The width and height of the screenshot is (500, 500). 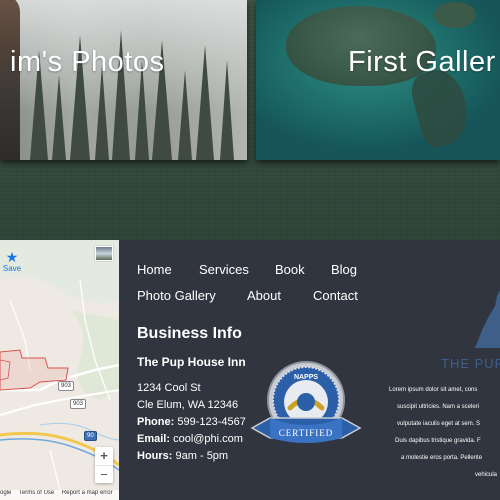 What do you see at coordinates (87, 493) in the screenshot?
I see `map-report-error-link: Report a map error` at bounding box center [87, 493].